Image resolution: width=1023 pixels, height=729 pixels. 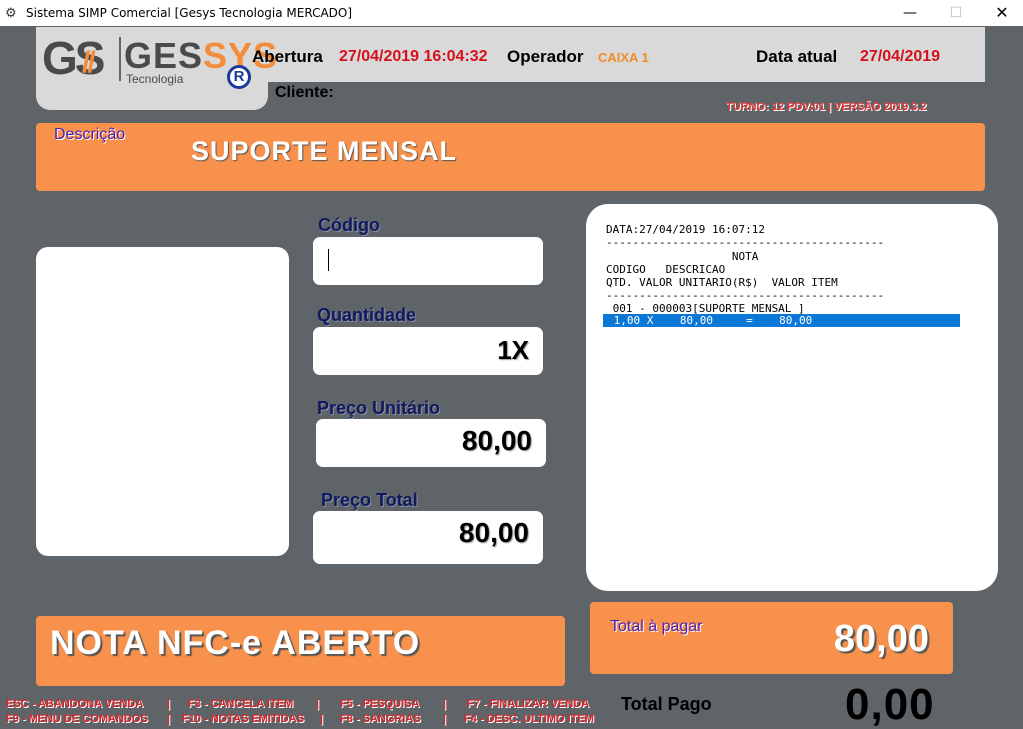 What do you see at coordinates (239, 77) in the screenshot?
I see `registered-icon: R` at bounding box center [239, 77].